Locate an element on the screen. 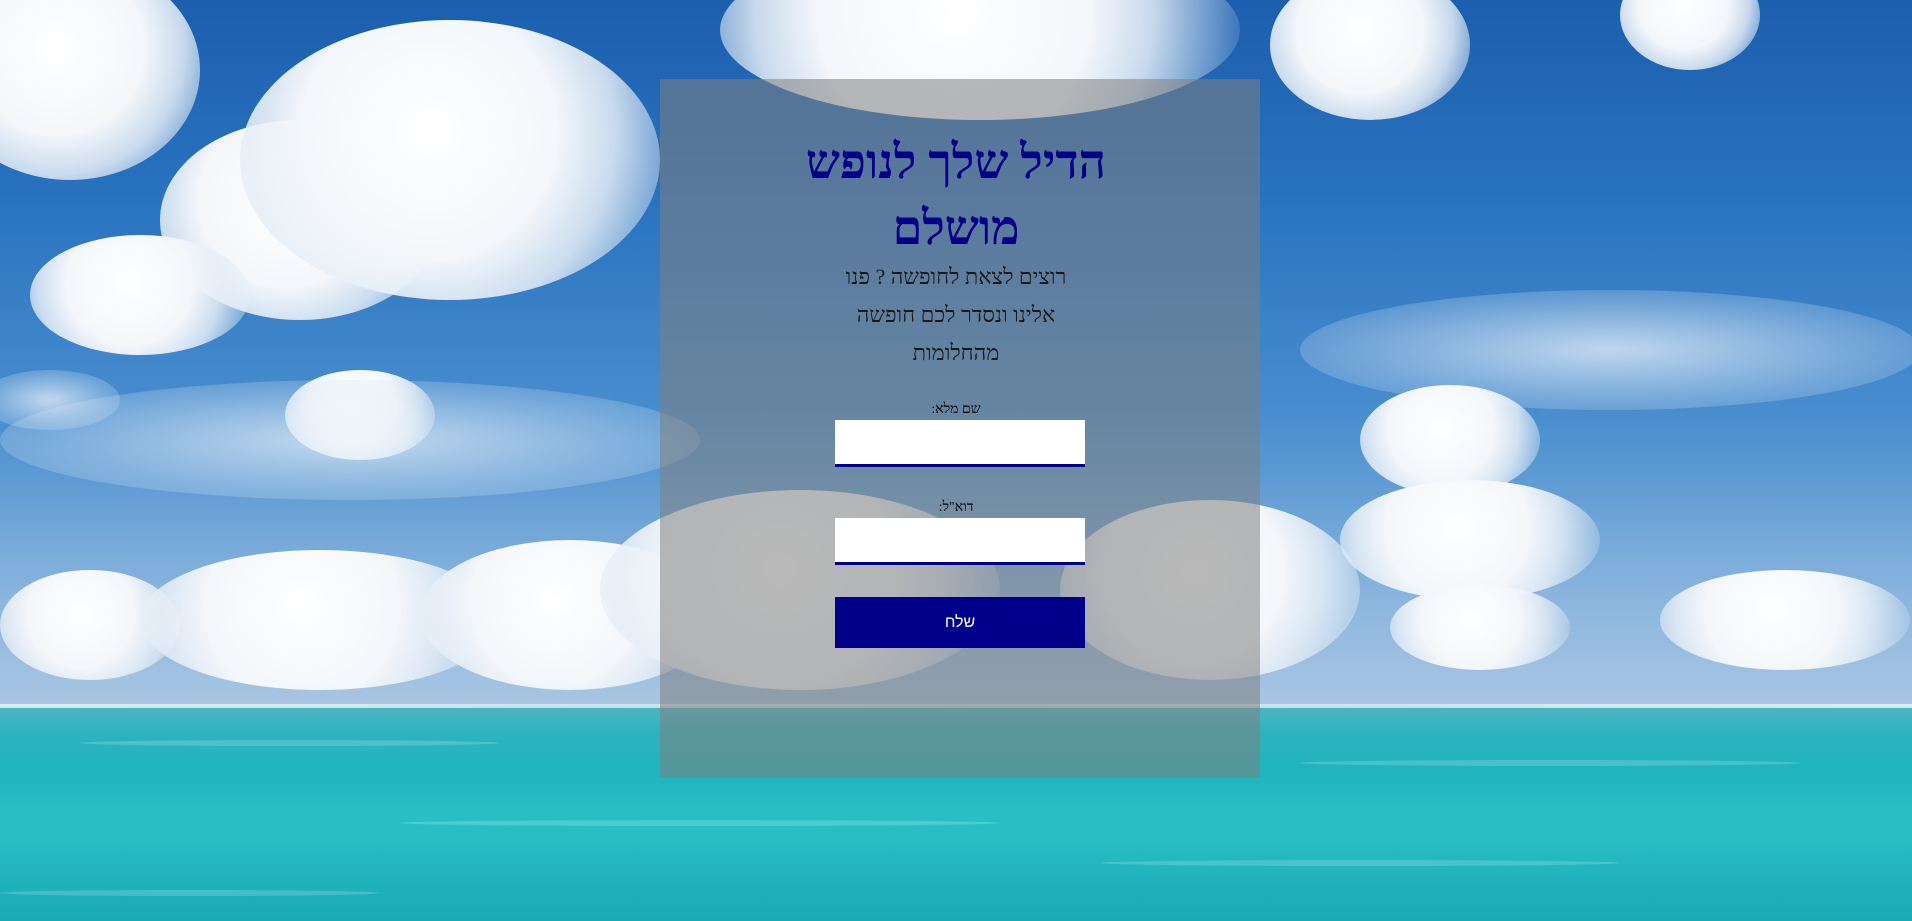 The image size is (1912, 921). email-input is located at coordinates (960, 541).